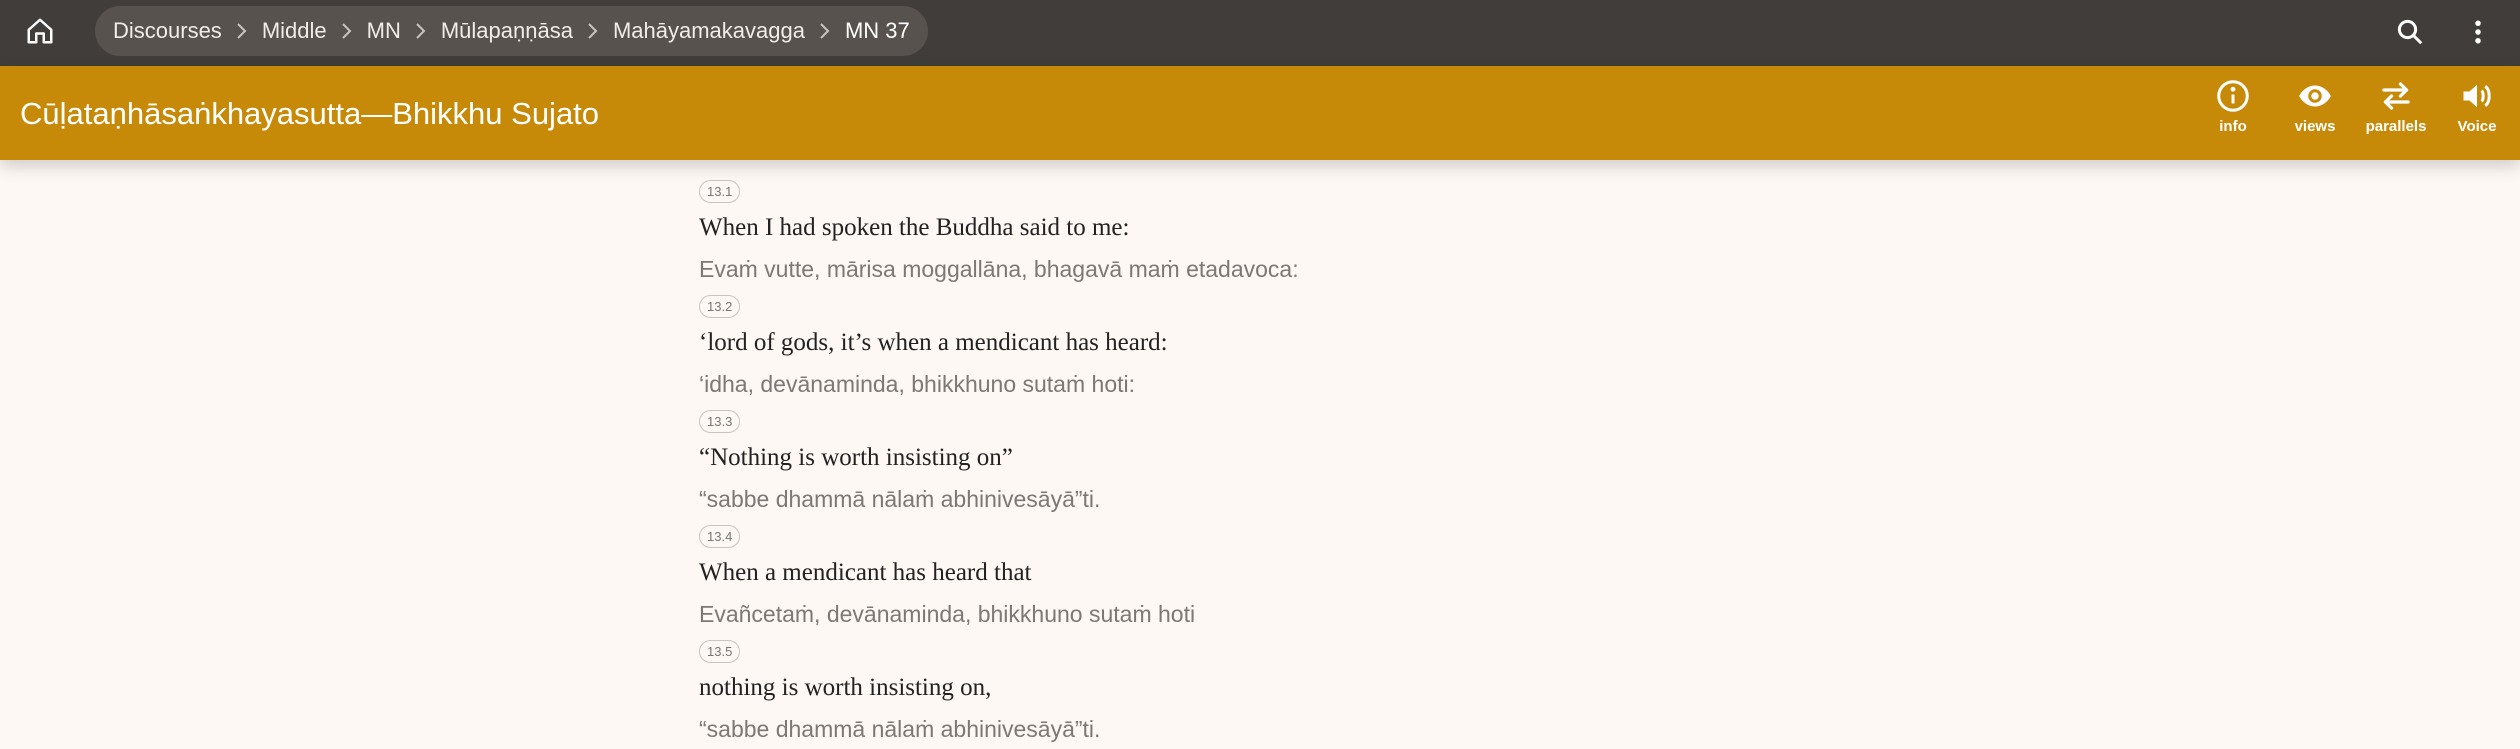 The width and height of the screenshot is (2520, 749). Describe the element at coordinates (2444, 32) in the screenshot. I see `top-actions` at that location.